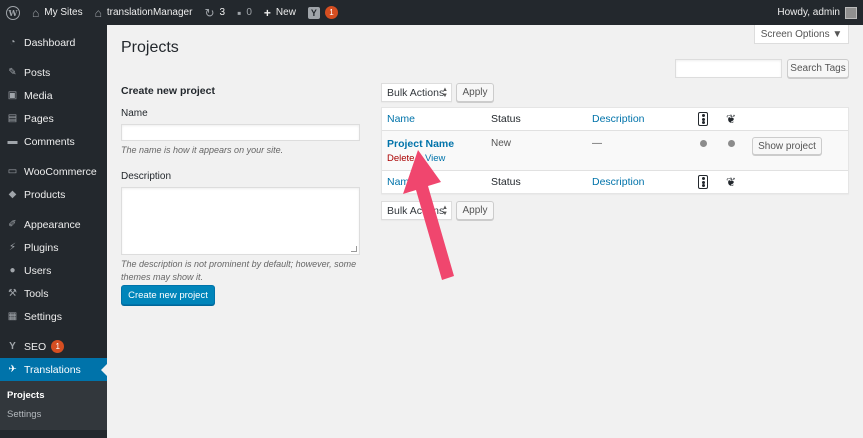 The width and height of the screenshot is (863, 438). What do you see at coordinates (209, 12) in the screenshot?
I see `updates-icon: ↻` at bounding box center [209, 12].